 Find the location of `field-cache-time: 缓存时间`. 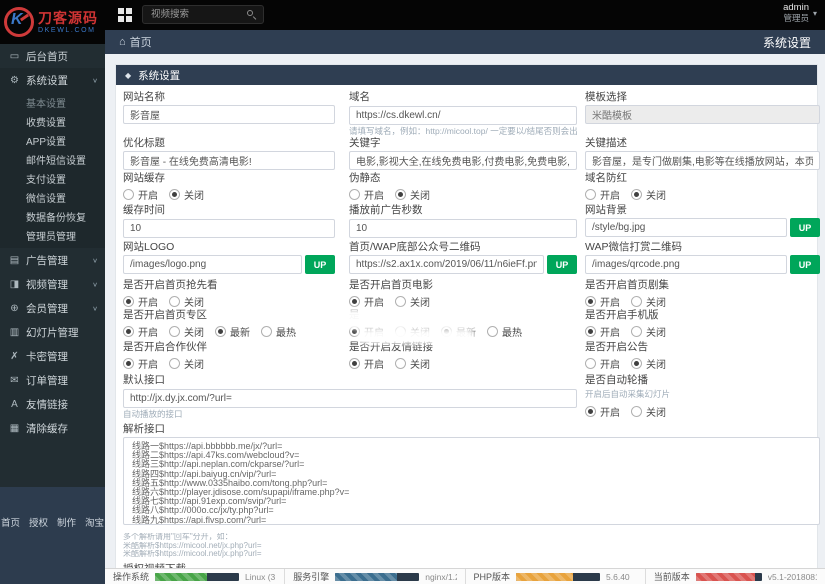

field-cache-time: 缓存时间 is located at coordinates (229, 221).